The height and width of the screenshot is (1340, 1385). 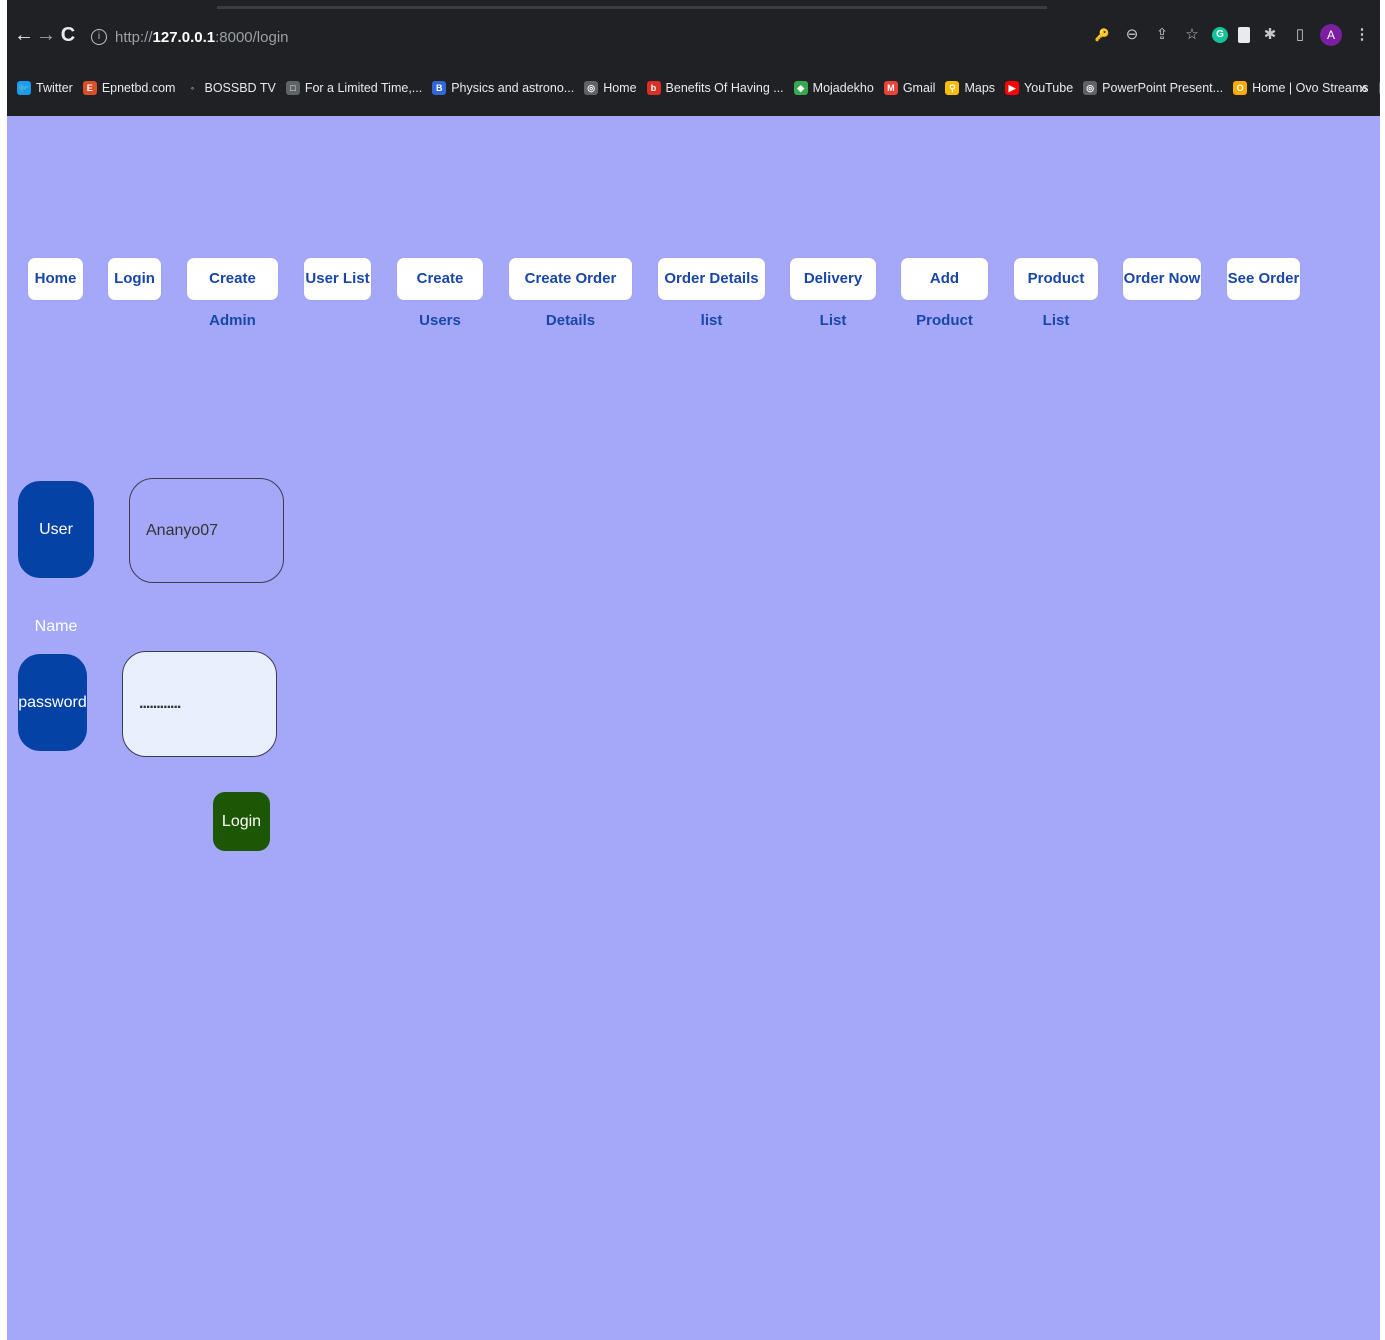 I want to click on bookmark-item: ⚲ Maps, so click(x=970, y=88).